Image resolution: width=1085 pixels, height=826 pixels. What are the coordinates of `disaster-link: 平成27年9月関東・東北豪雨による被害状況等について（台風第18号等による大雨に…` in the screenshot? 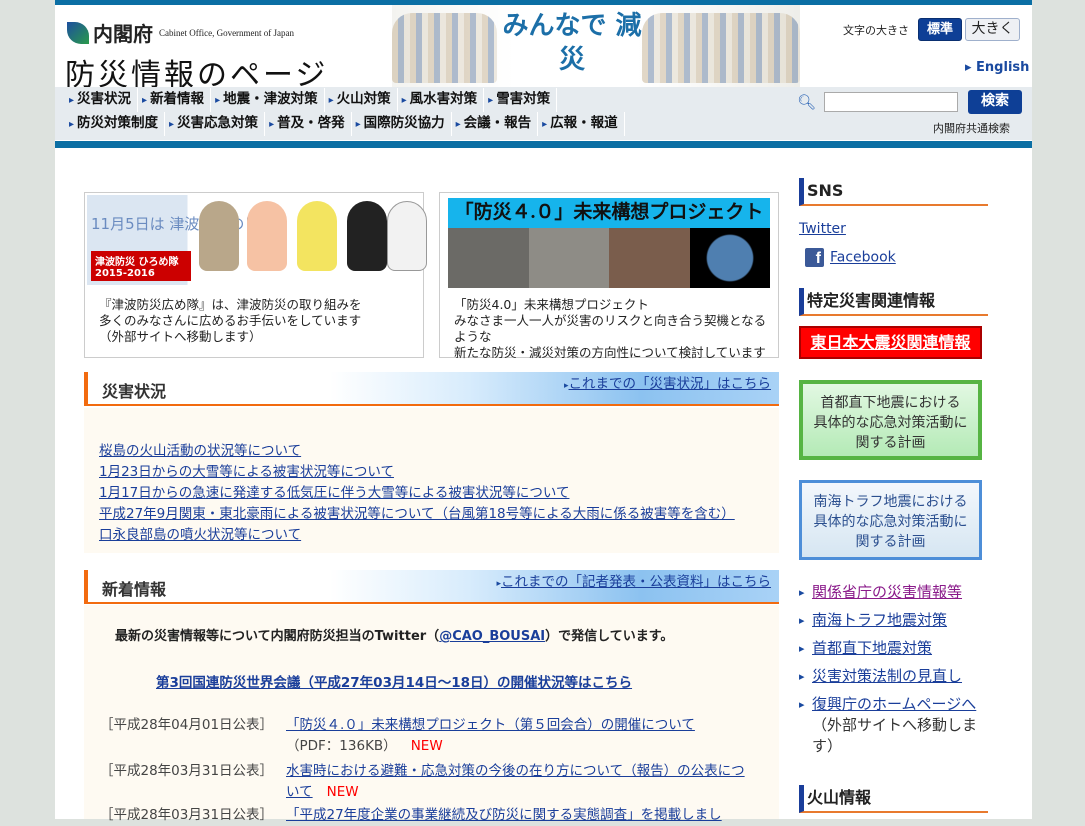 It's located at (417, 514).